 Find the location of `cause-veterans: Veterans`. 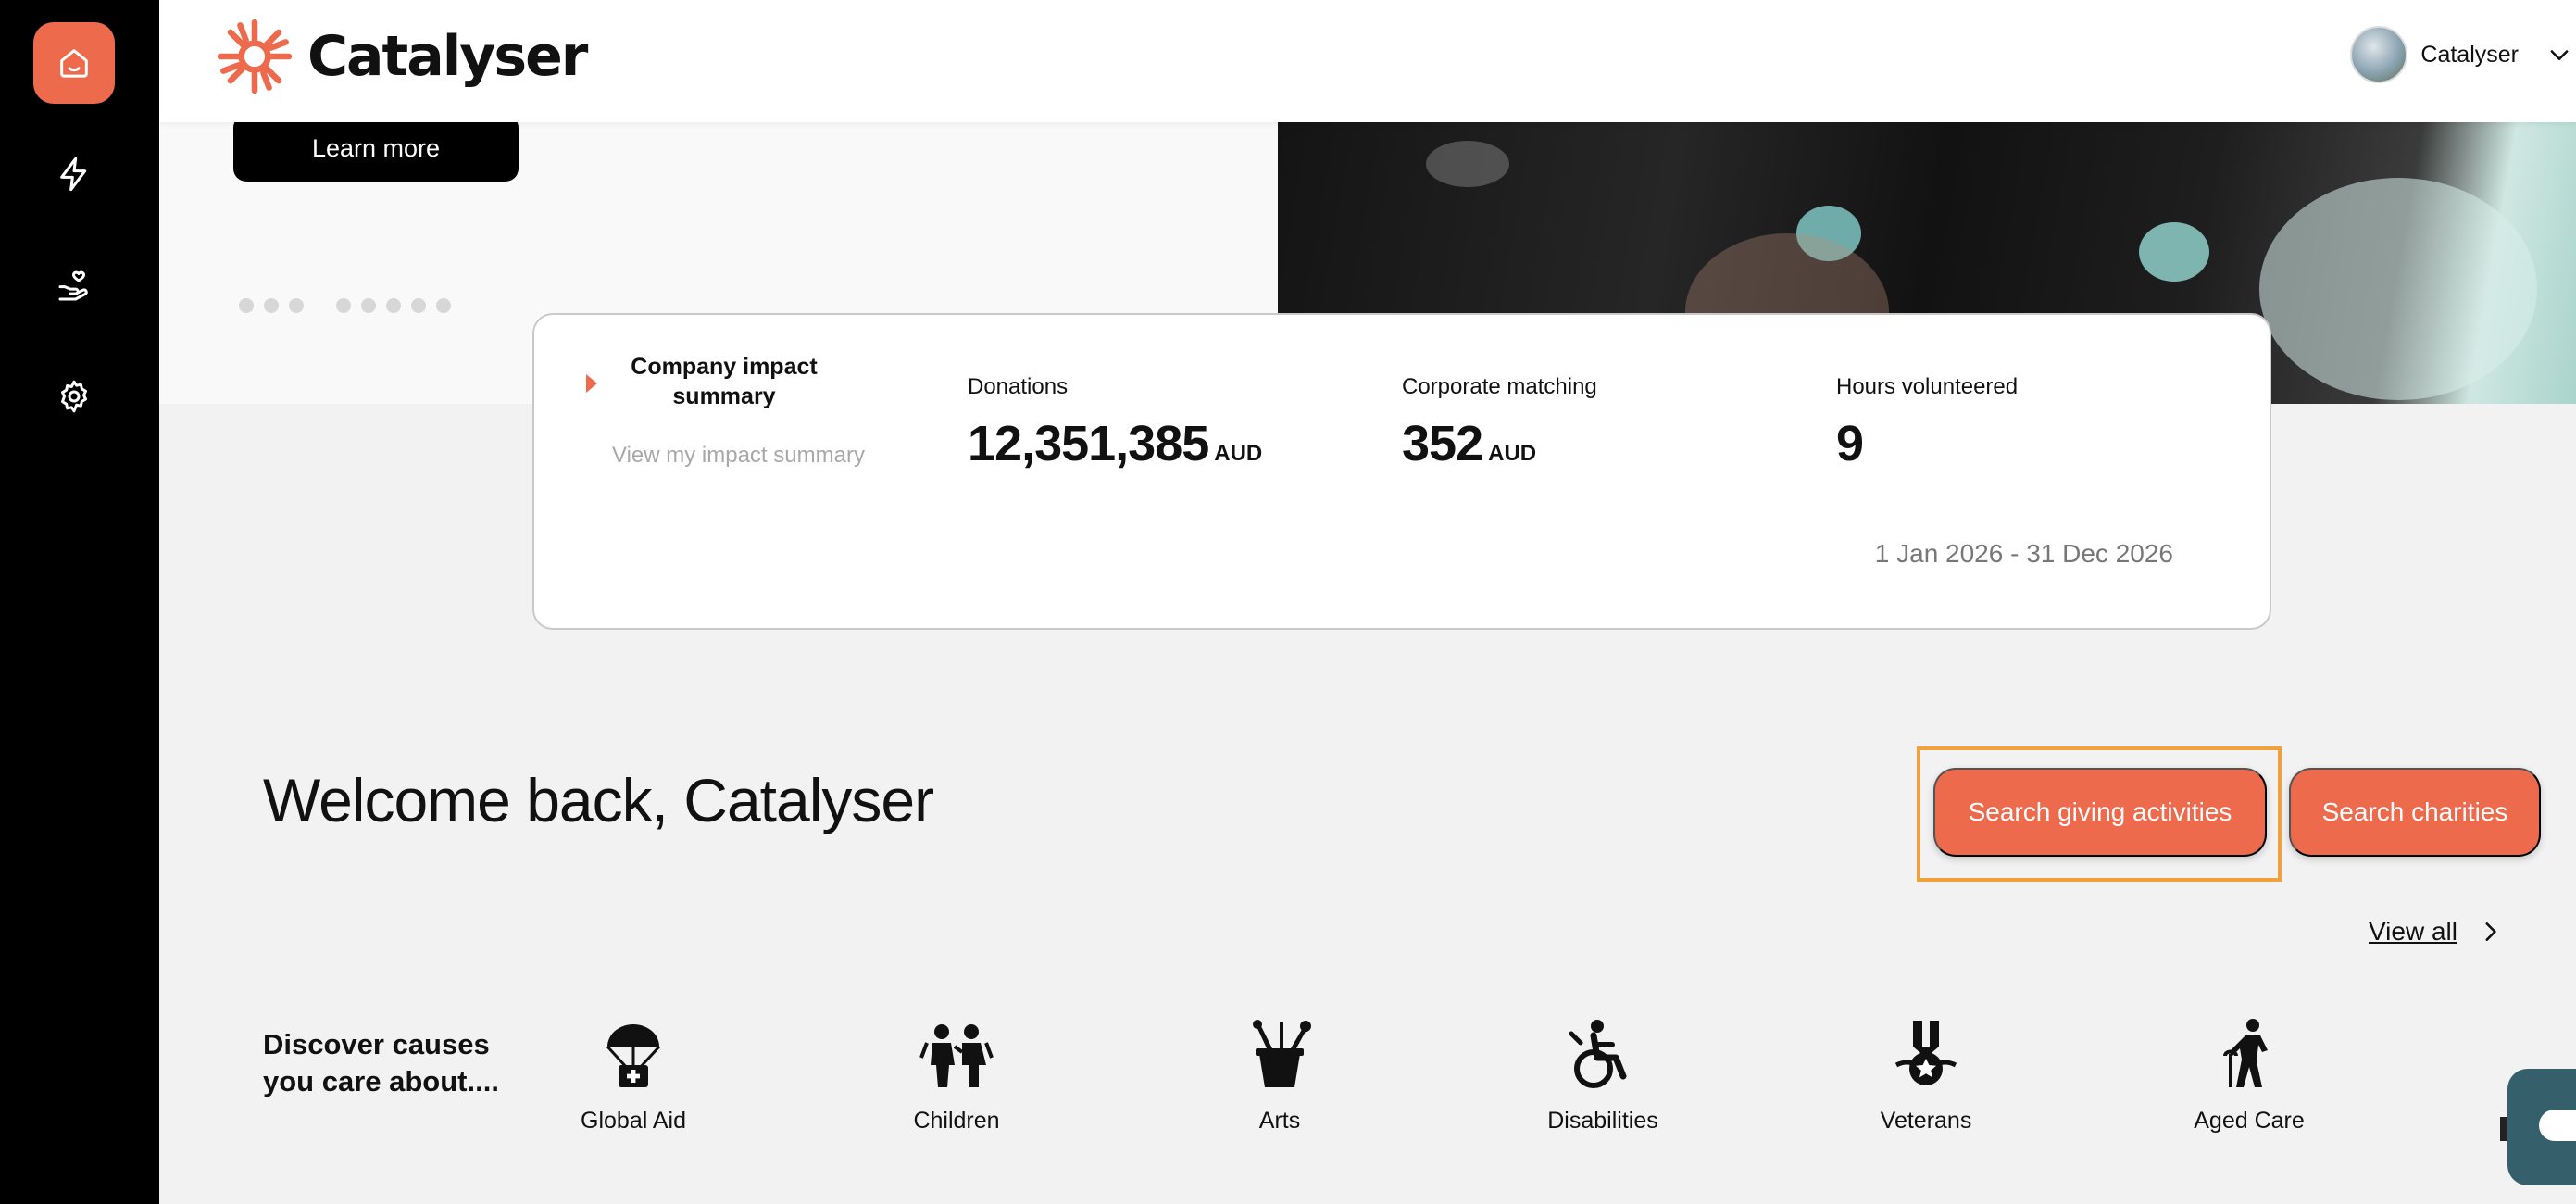

cause-veterans: Veterans is located at coordinates (1926, 1076).